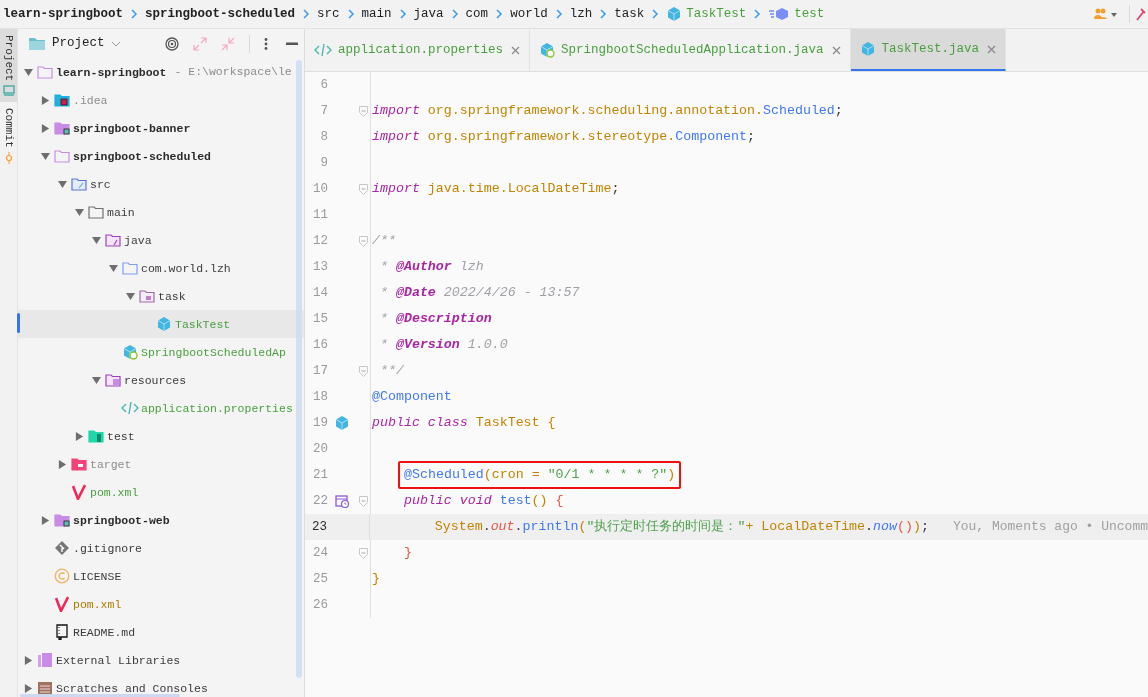 This screenshot has width=1148, height=697. I want to click on people-icon, so click(1106, 14).